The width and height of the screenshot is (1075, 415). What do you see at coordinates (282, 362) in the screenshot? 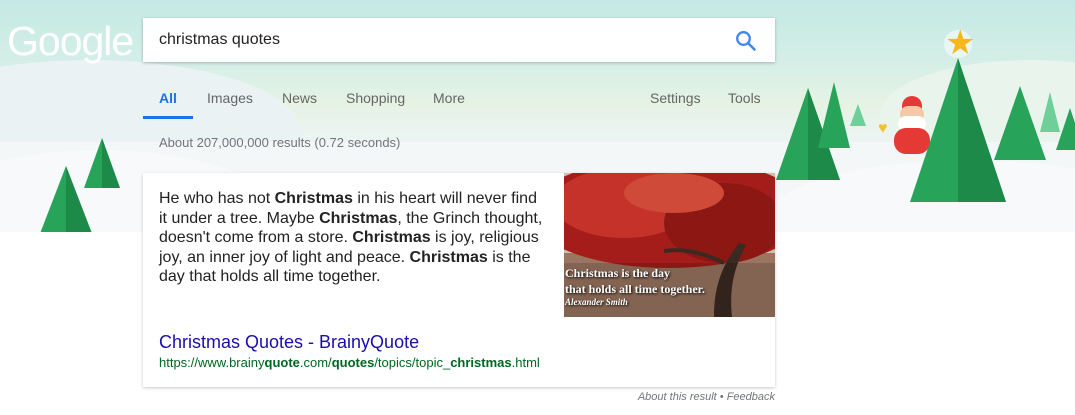
I see `url-segment-bold: quote` at bounding box center [282, 362].